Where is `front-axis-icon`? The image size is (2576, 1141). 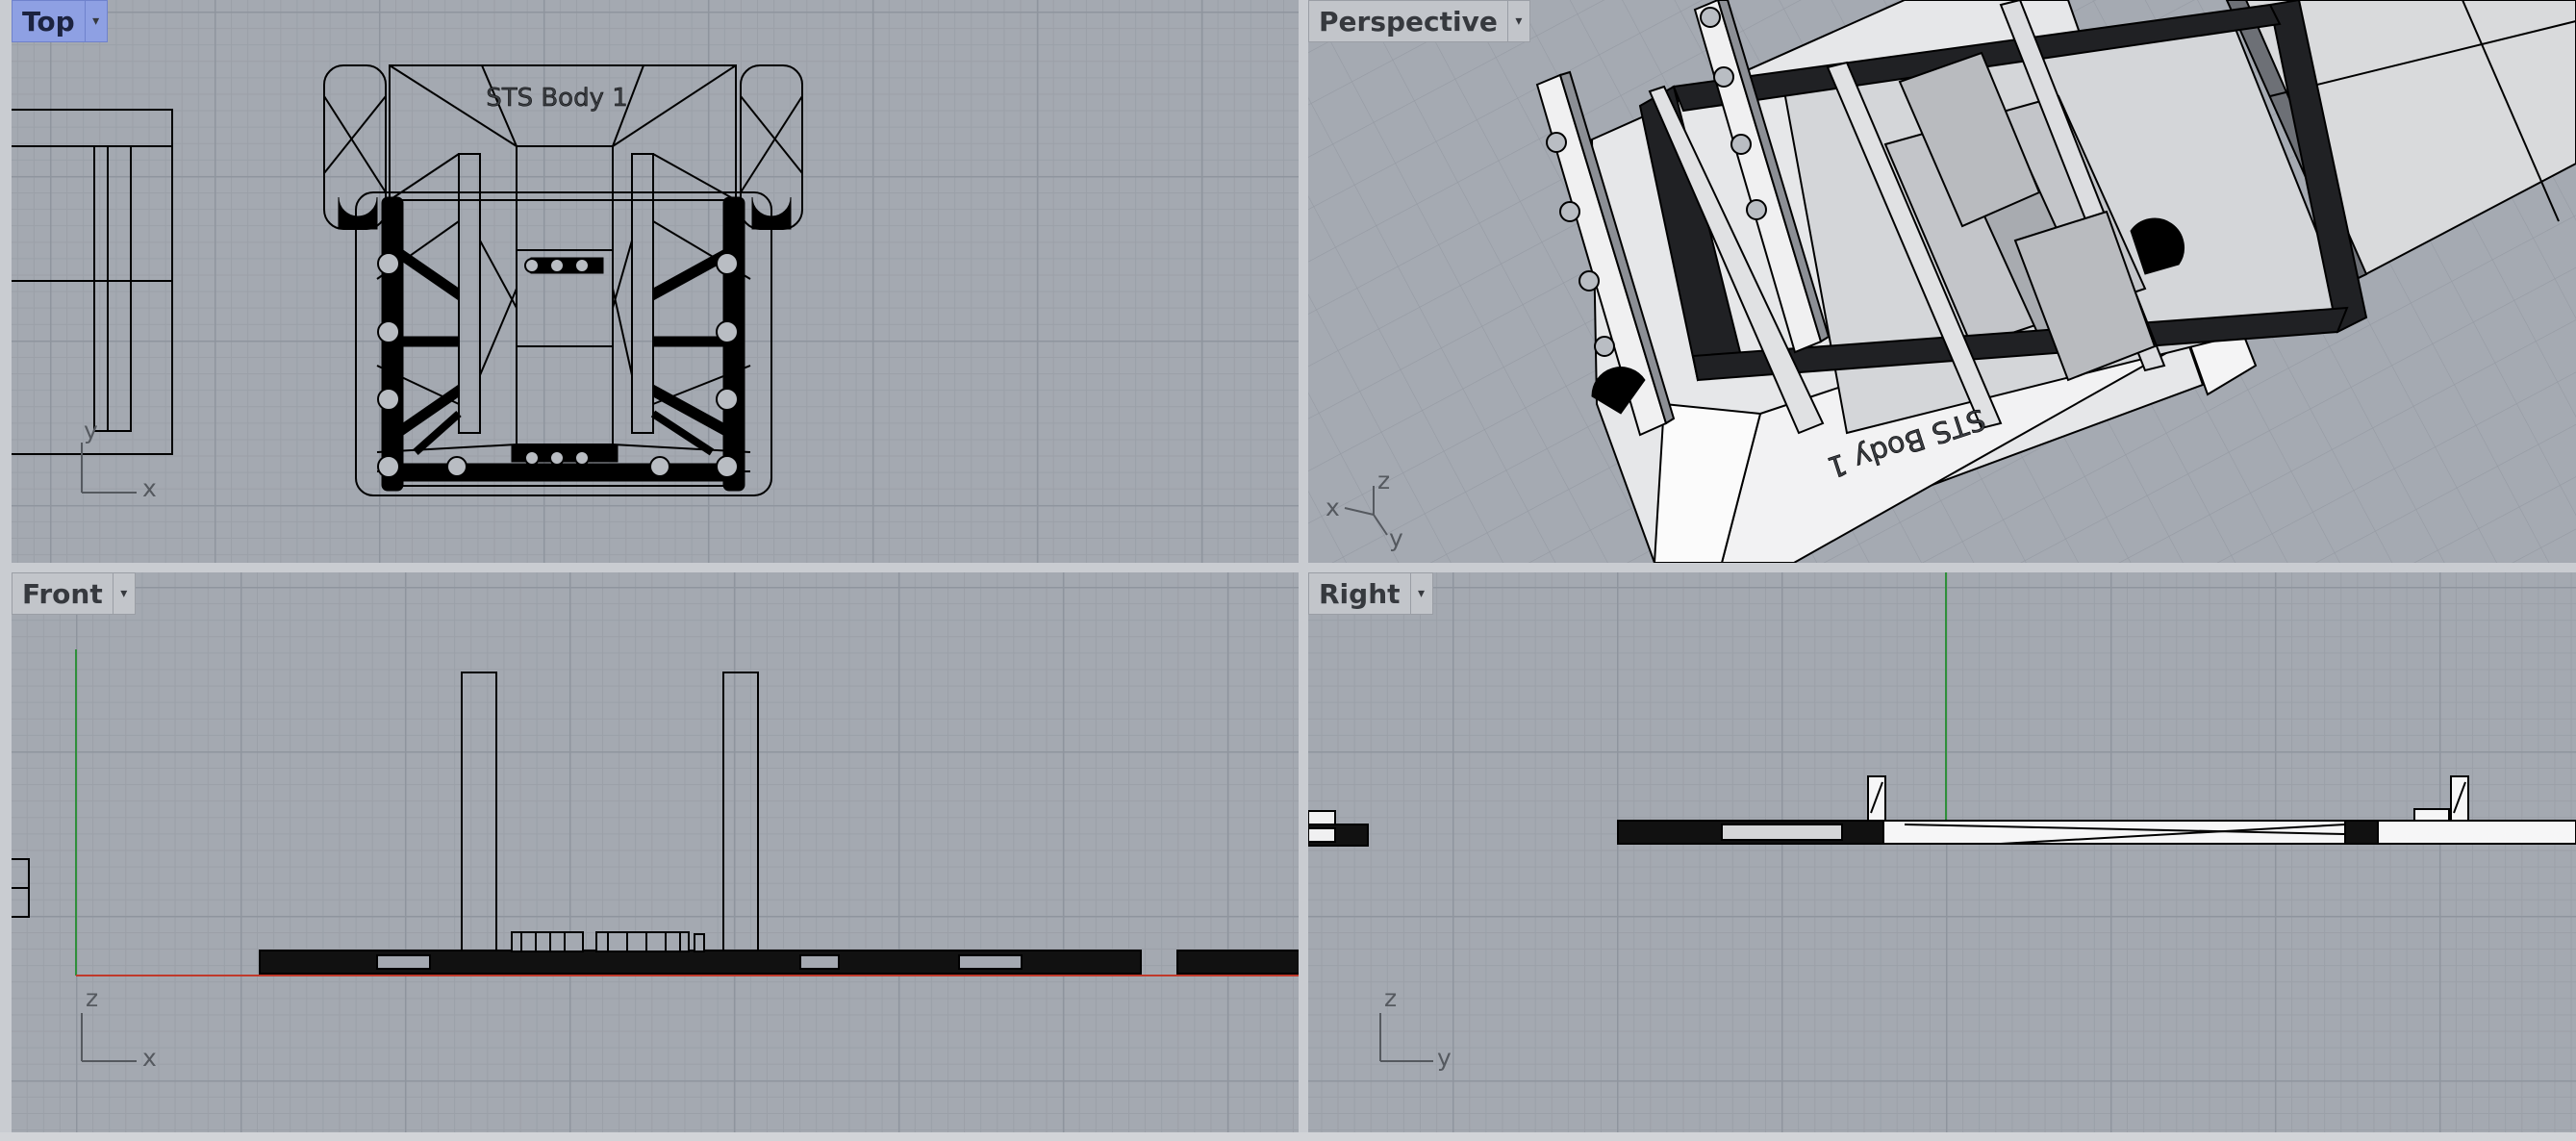
front-axis-icon is located at coordinates (109, 1037).